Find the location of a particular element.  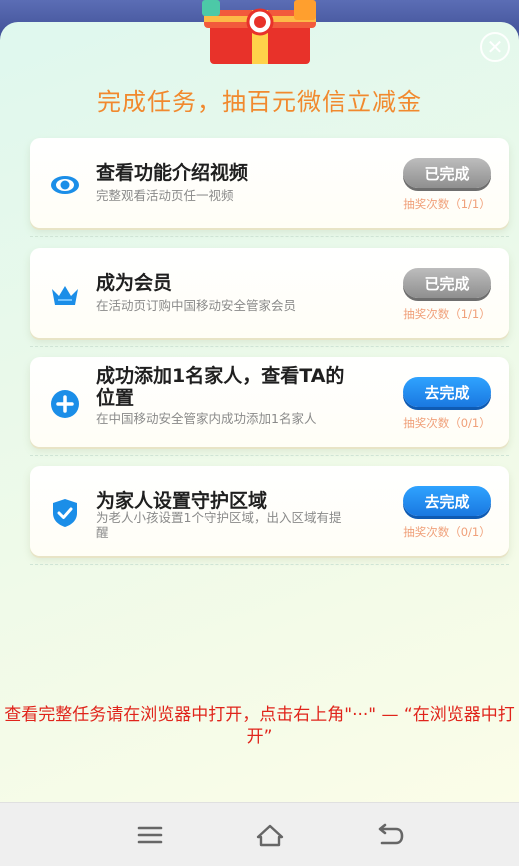

task-title: 成功添加1名家人，查看TA的位置 is located at coordinates (220, 387).